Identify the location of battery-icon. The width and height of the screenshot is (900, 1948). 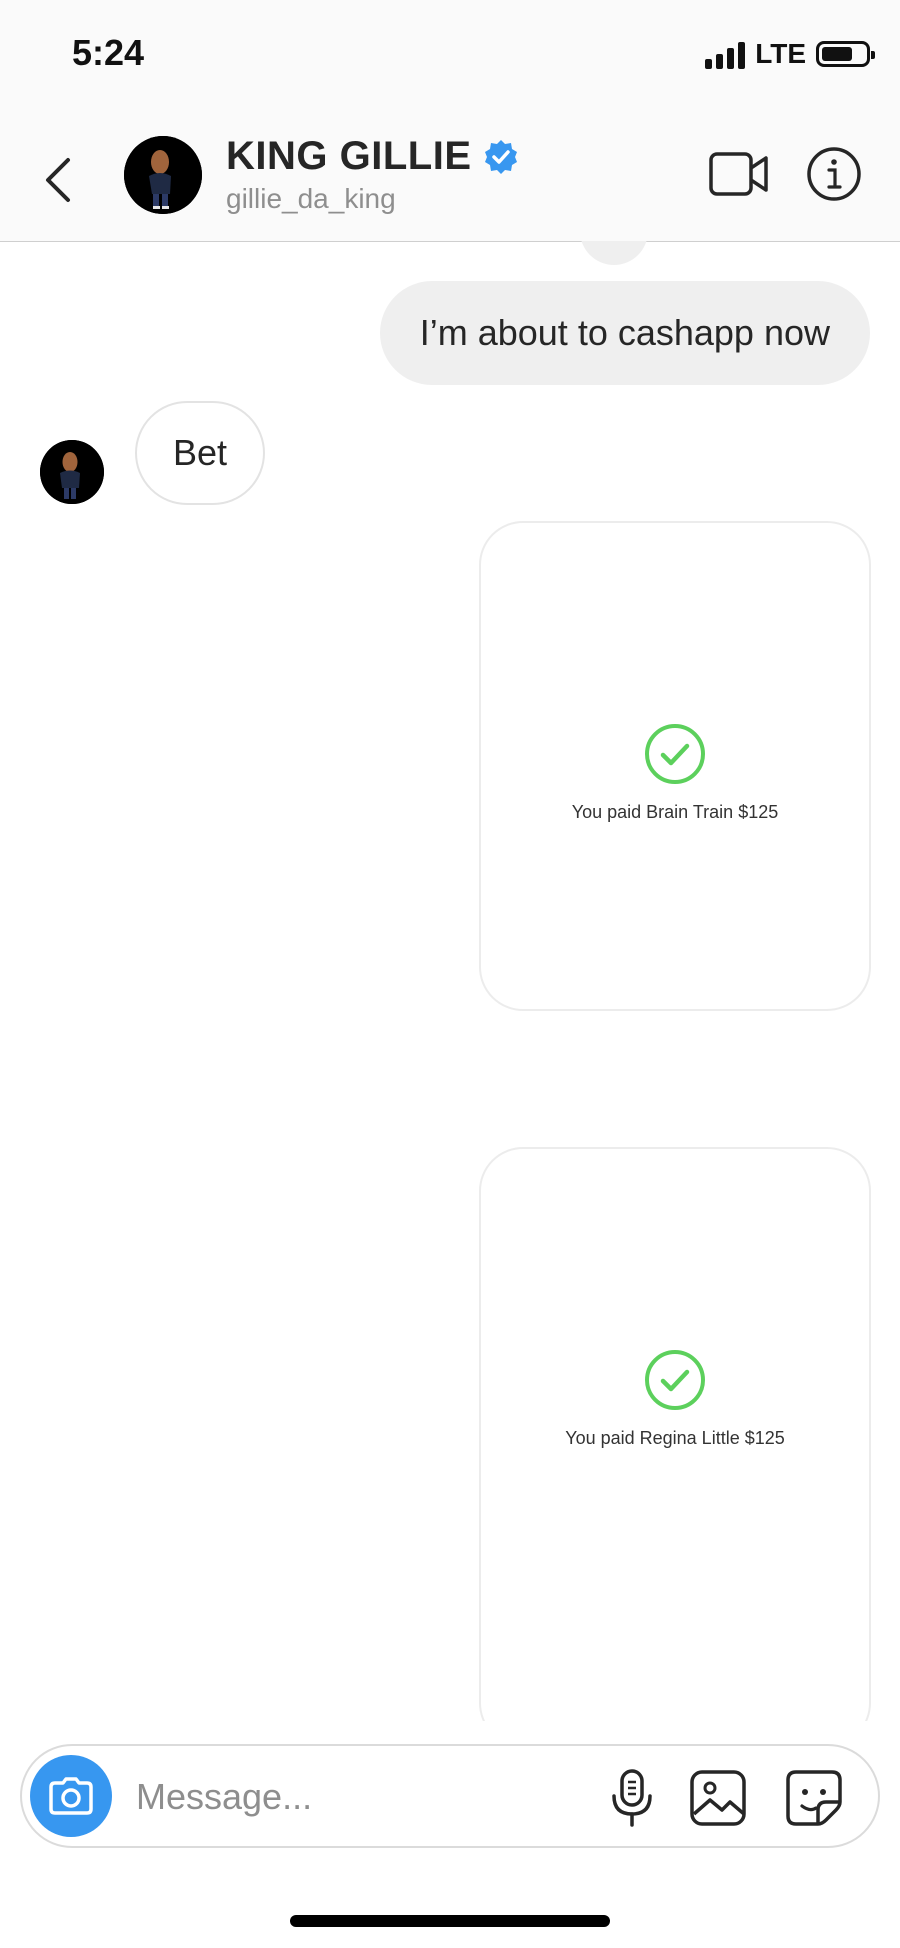
(845, 54).